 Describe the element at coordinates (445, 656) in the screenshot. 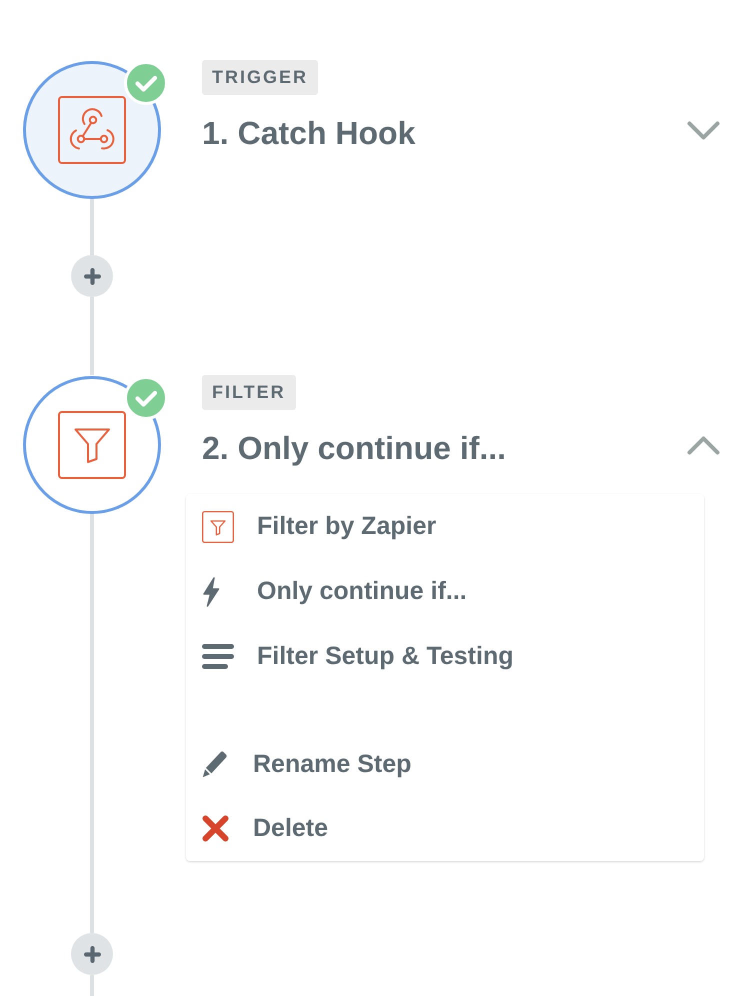

I see `menu-item: Filter Setup & Testing` at that location.